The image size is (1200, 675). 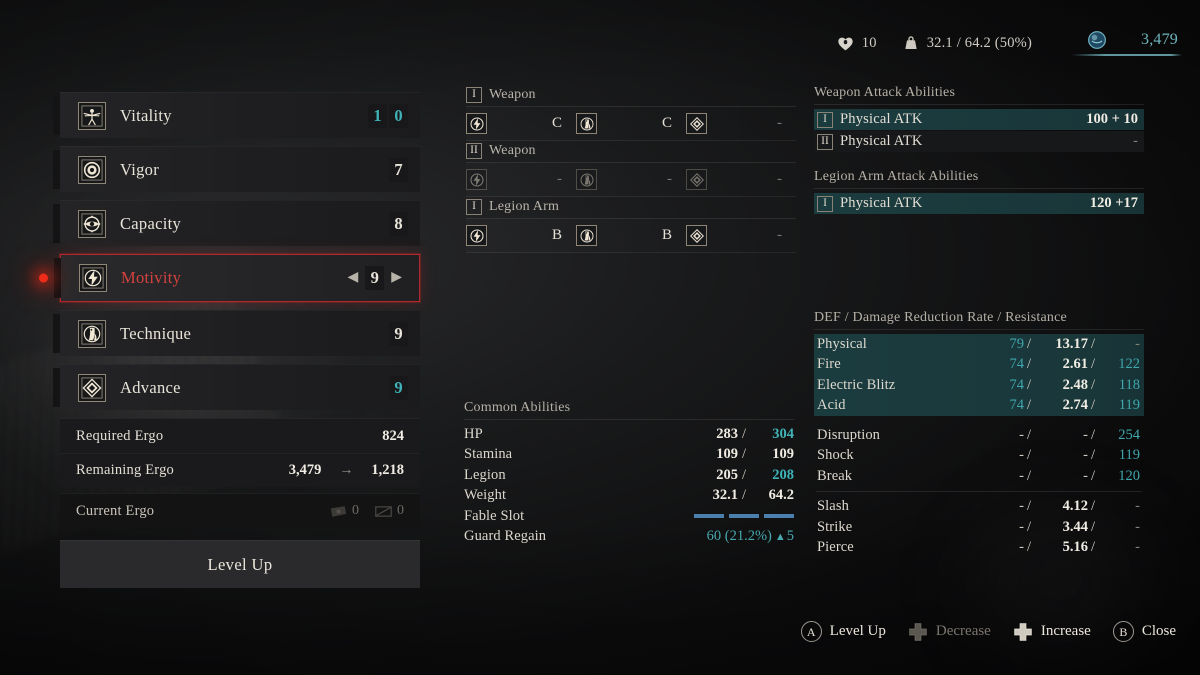 What do you see at coordinates (92, 169) in the screenshot?
I see `vigor-icon` at bounding box center [92, 169].